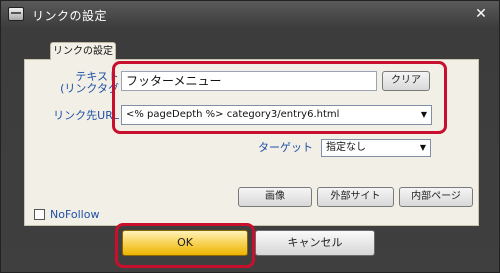 The image size is (500, 273). Describe the element at coordinates (250, 15) in the screenshot. I see `title-bar: リンクの設定 ✕` at that location.